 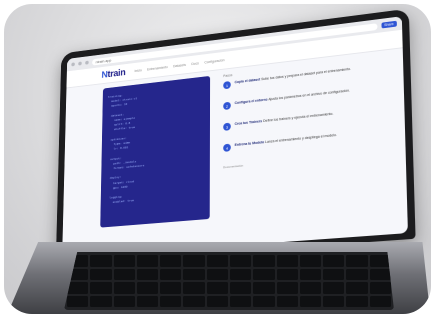 I want to click on step-title: Crea tus Trainers, so click(x=248, y=122).